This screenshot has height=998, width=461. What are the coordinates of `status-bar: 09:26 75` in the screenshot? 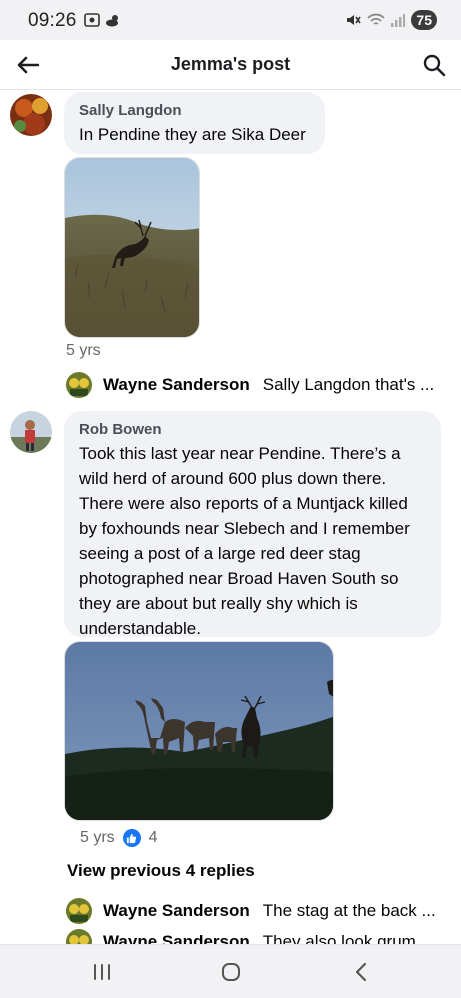 It's located at (230, 20).